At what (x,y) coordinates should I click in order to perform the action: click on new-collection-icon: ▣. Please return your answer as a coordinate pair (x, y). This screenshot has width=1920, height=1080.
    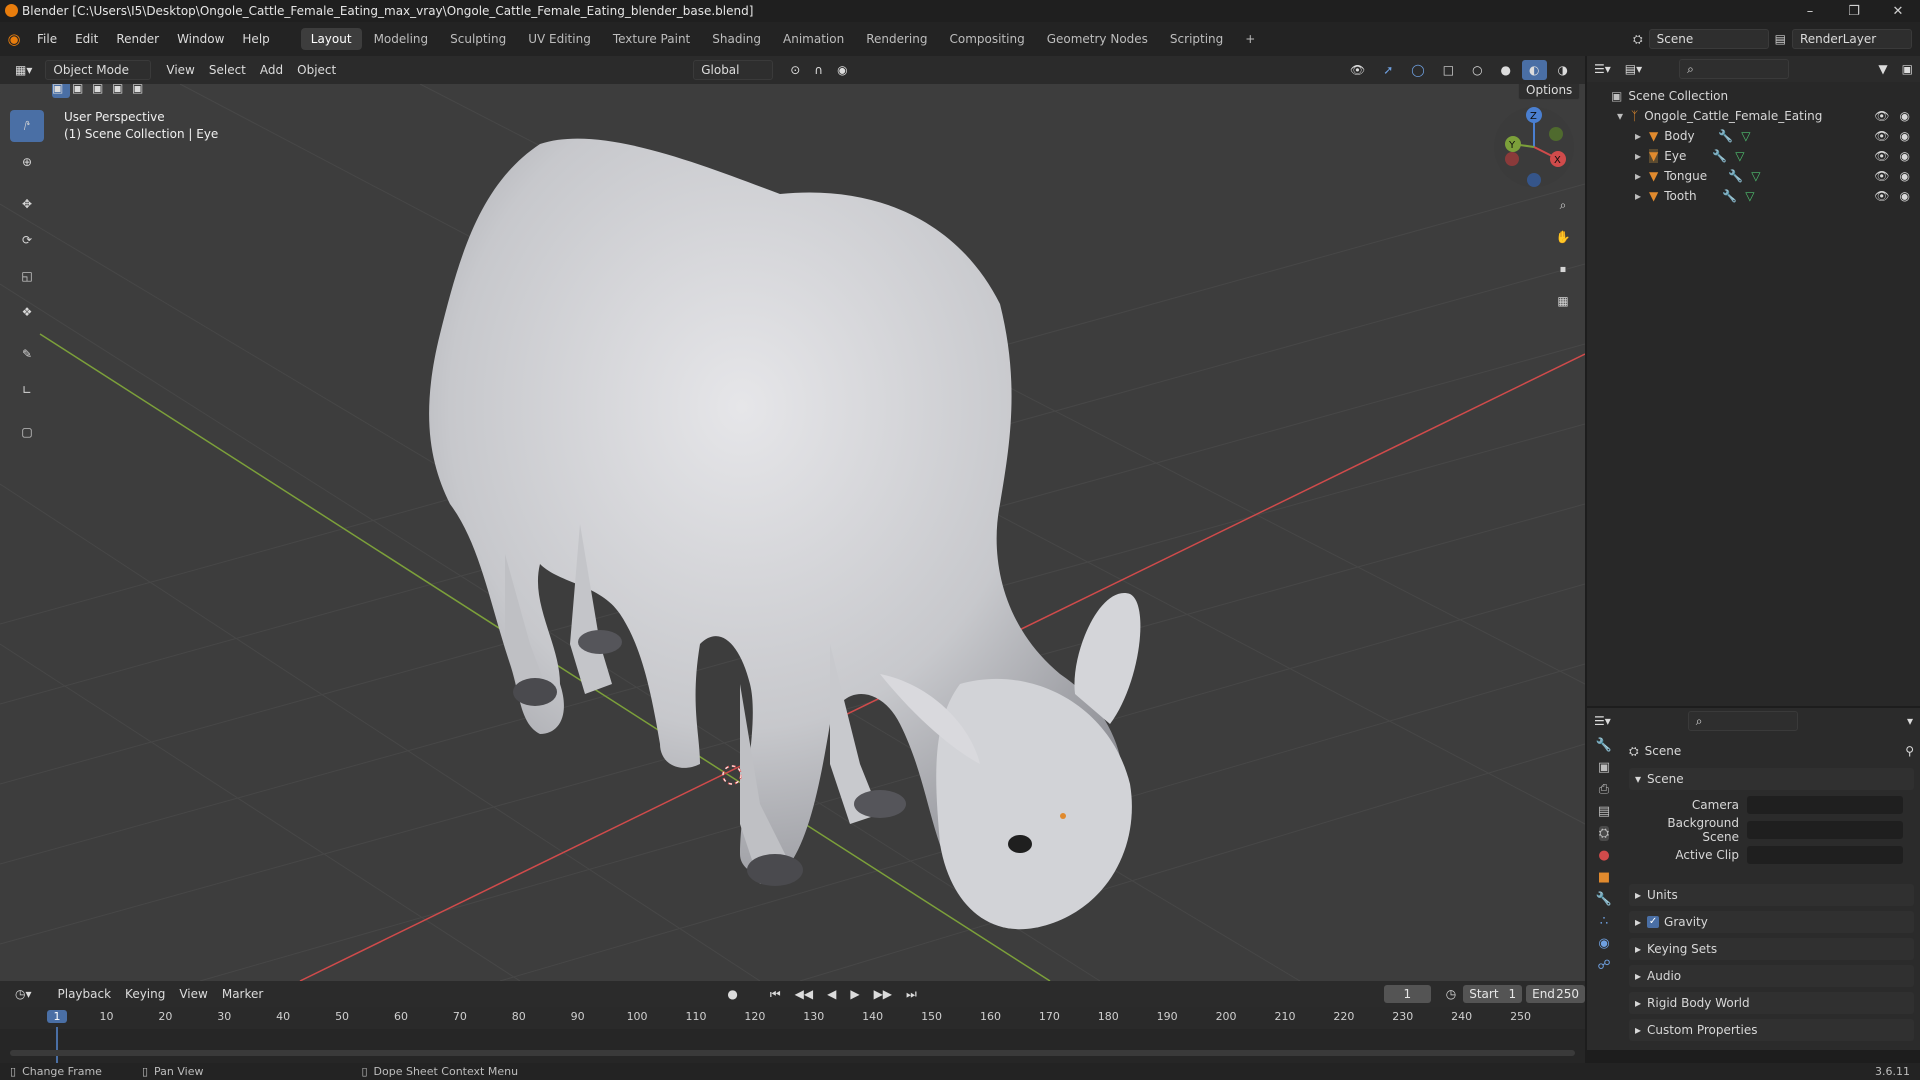
    Looking at the image, I should click on (1907, 69).